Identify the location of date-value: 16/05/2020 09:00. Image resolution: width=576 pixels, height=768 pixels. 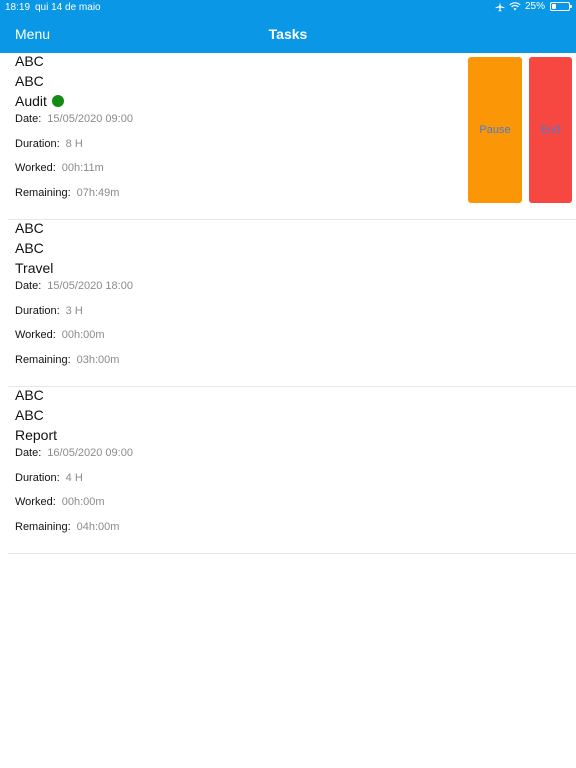
(90, 453).